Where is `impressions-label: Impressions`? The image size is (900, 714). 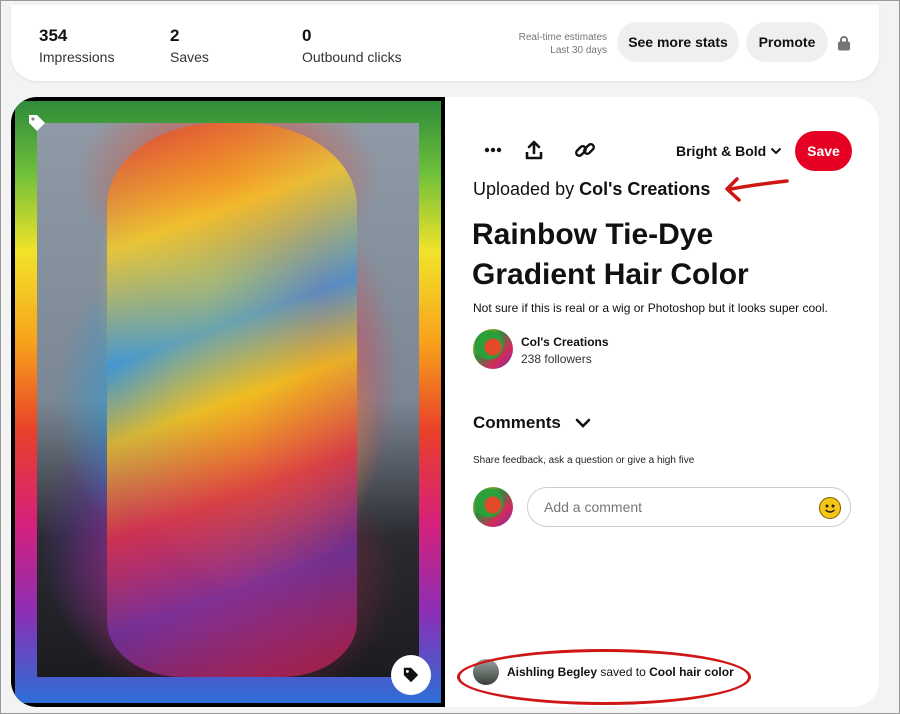
impressions-label: Impressions is located at coordinates (77, 57).